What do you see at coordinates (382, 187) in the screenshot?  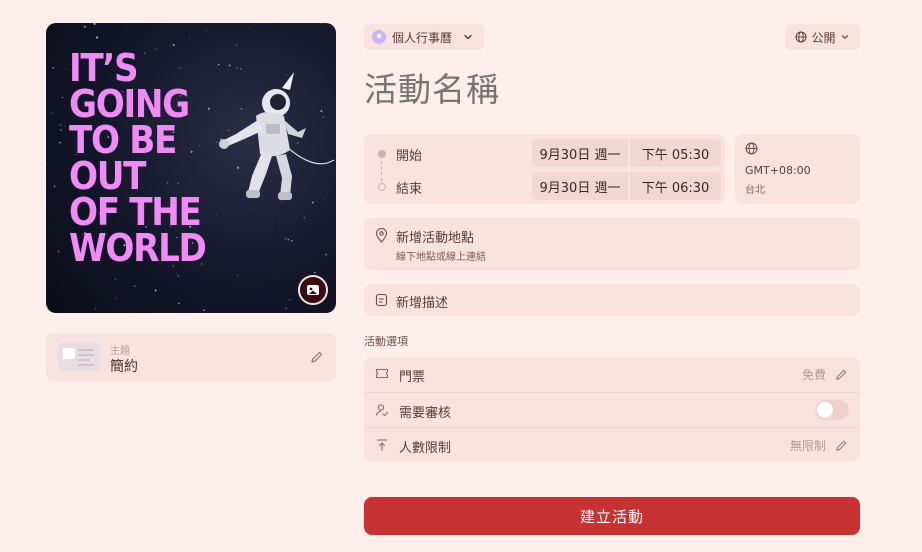 I see `end-dot-icon` at bounding box center [382, 187].